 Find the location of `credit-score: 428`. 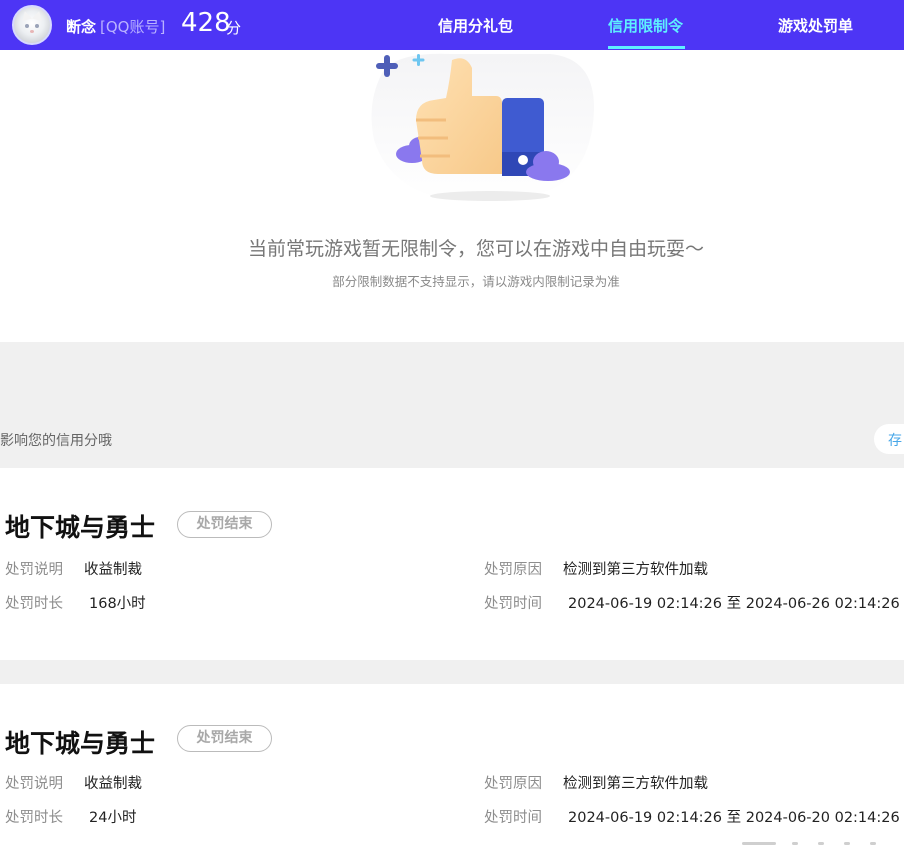

credit-score: 428 is located at coordinates (206, 23).